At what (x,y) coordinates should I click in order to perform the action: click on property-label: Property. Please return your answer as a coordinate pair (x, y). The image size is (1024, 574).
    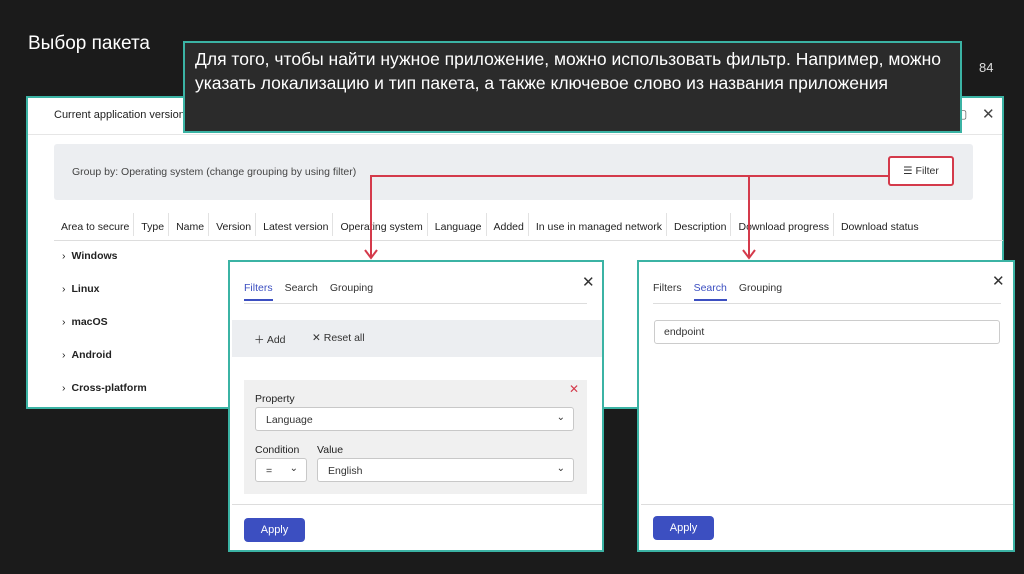
    Looking at the image, I should click on (275, 399).